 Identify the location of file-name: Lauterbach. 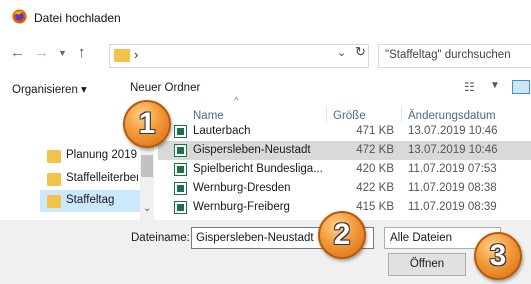
(222, 131).